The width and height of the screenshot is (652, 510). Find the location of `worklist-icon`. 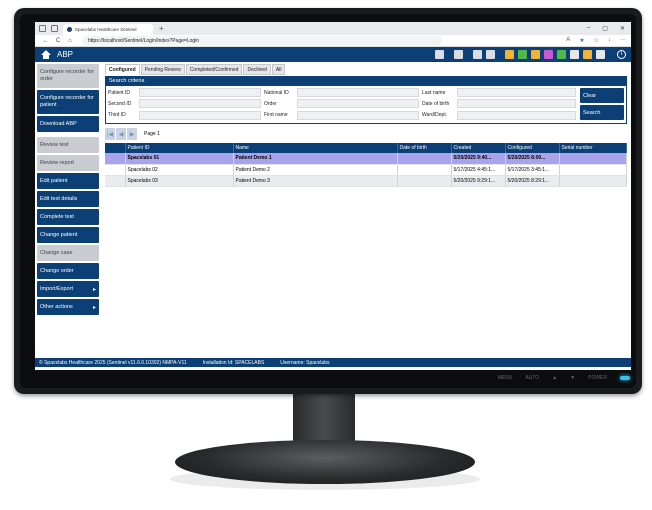

worklist-icon is located at coordinates (490, 54).